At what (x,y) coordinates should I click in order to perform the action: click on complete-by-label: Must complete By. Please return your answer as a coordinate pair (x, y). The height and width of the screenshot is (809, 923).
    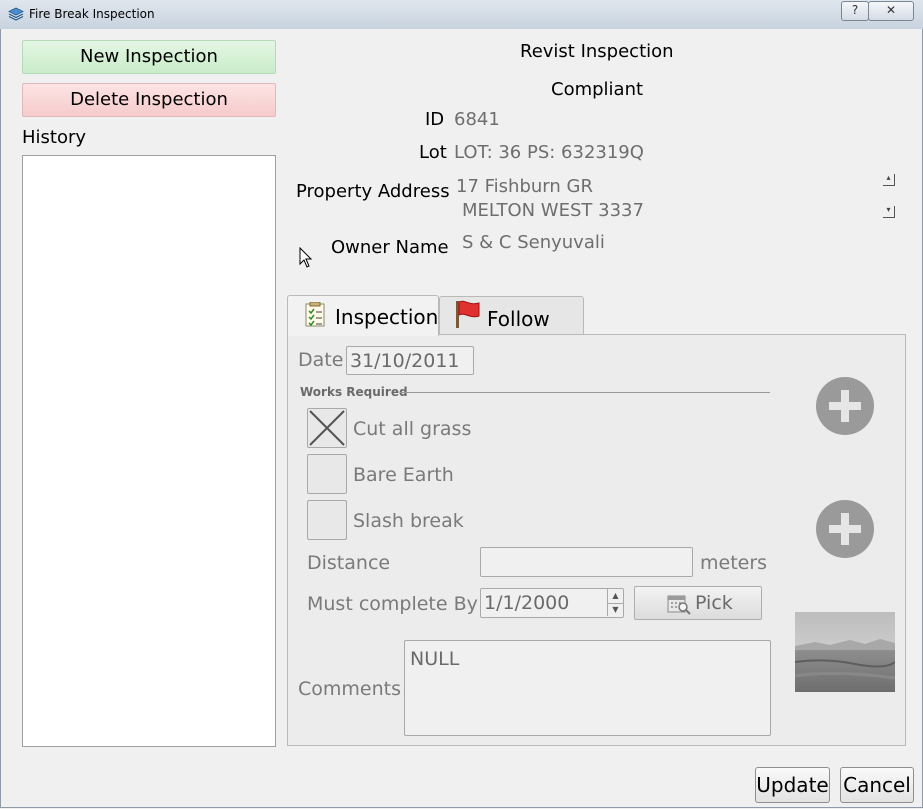
    Looking at the image, I should click on (392, 604).